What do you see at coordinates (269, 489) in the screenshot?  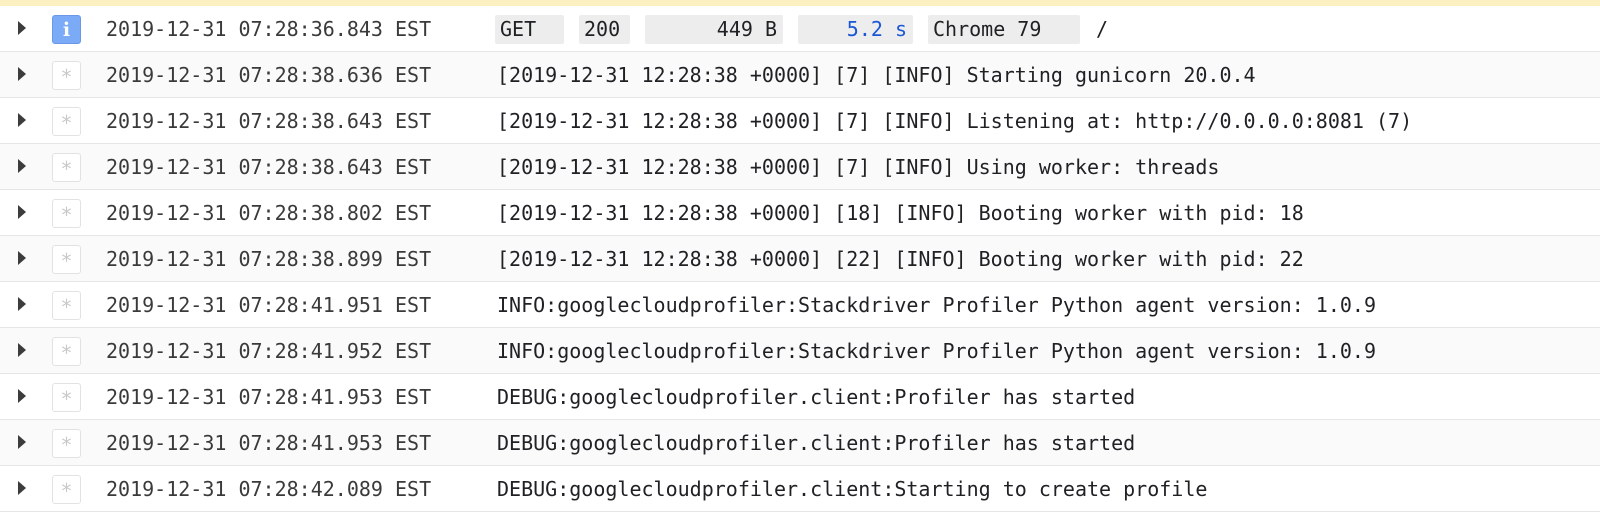 I see `log-timestamp: 2019-12-31 07:28:42.089 EST` at bounding box center [269, 489].